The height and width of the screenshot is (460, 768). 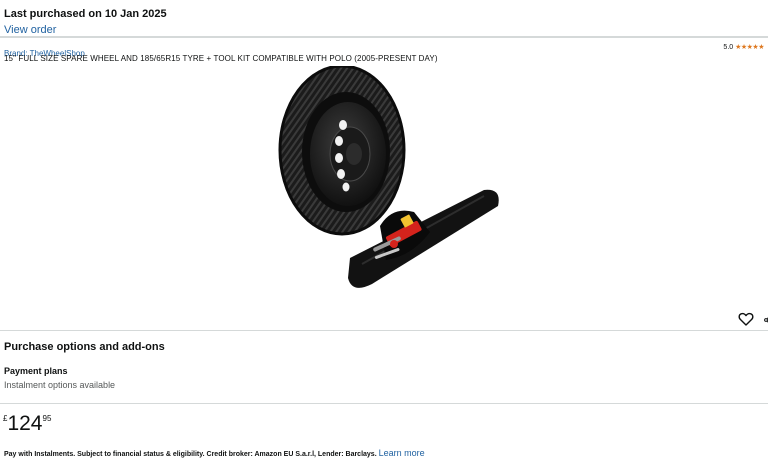 I want to click on heart-icon, so click(x=746, y=319).